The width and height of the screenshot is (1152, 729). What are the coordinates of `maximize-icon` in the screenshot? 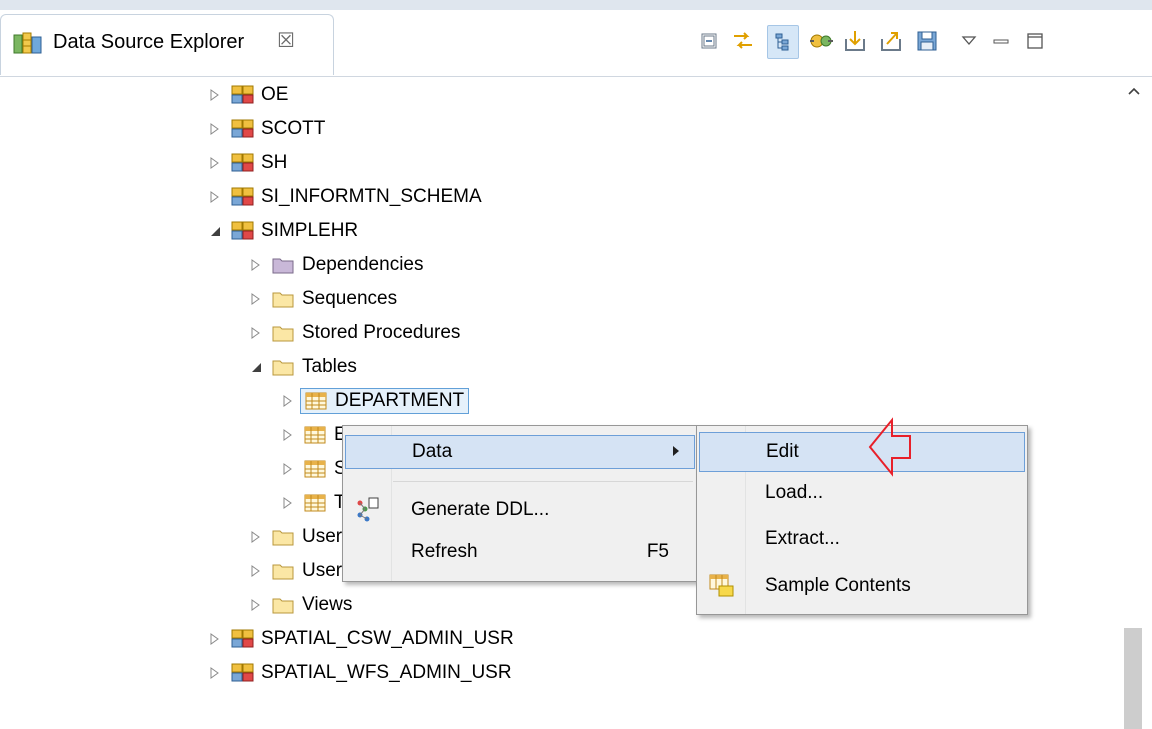 It's located at (1035, 41).